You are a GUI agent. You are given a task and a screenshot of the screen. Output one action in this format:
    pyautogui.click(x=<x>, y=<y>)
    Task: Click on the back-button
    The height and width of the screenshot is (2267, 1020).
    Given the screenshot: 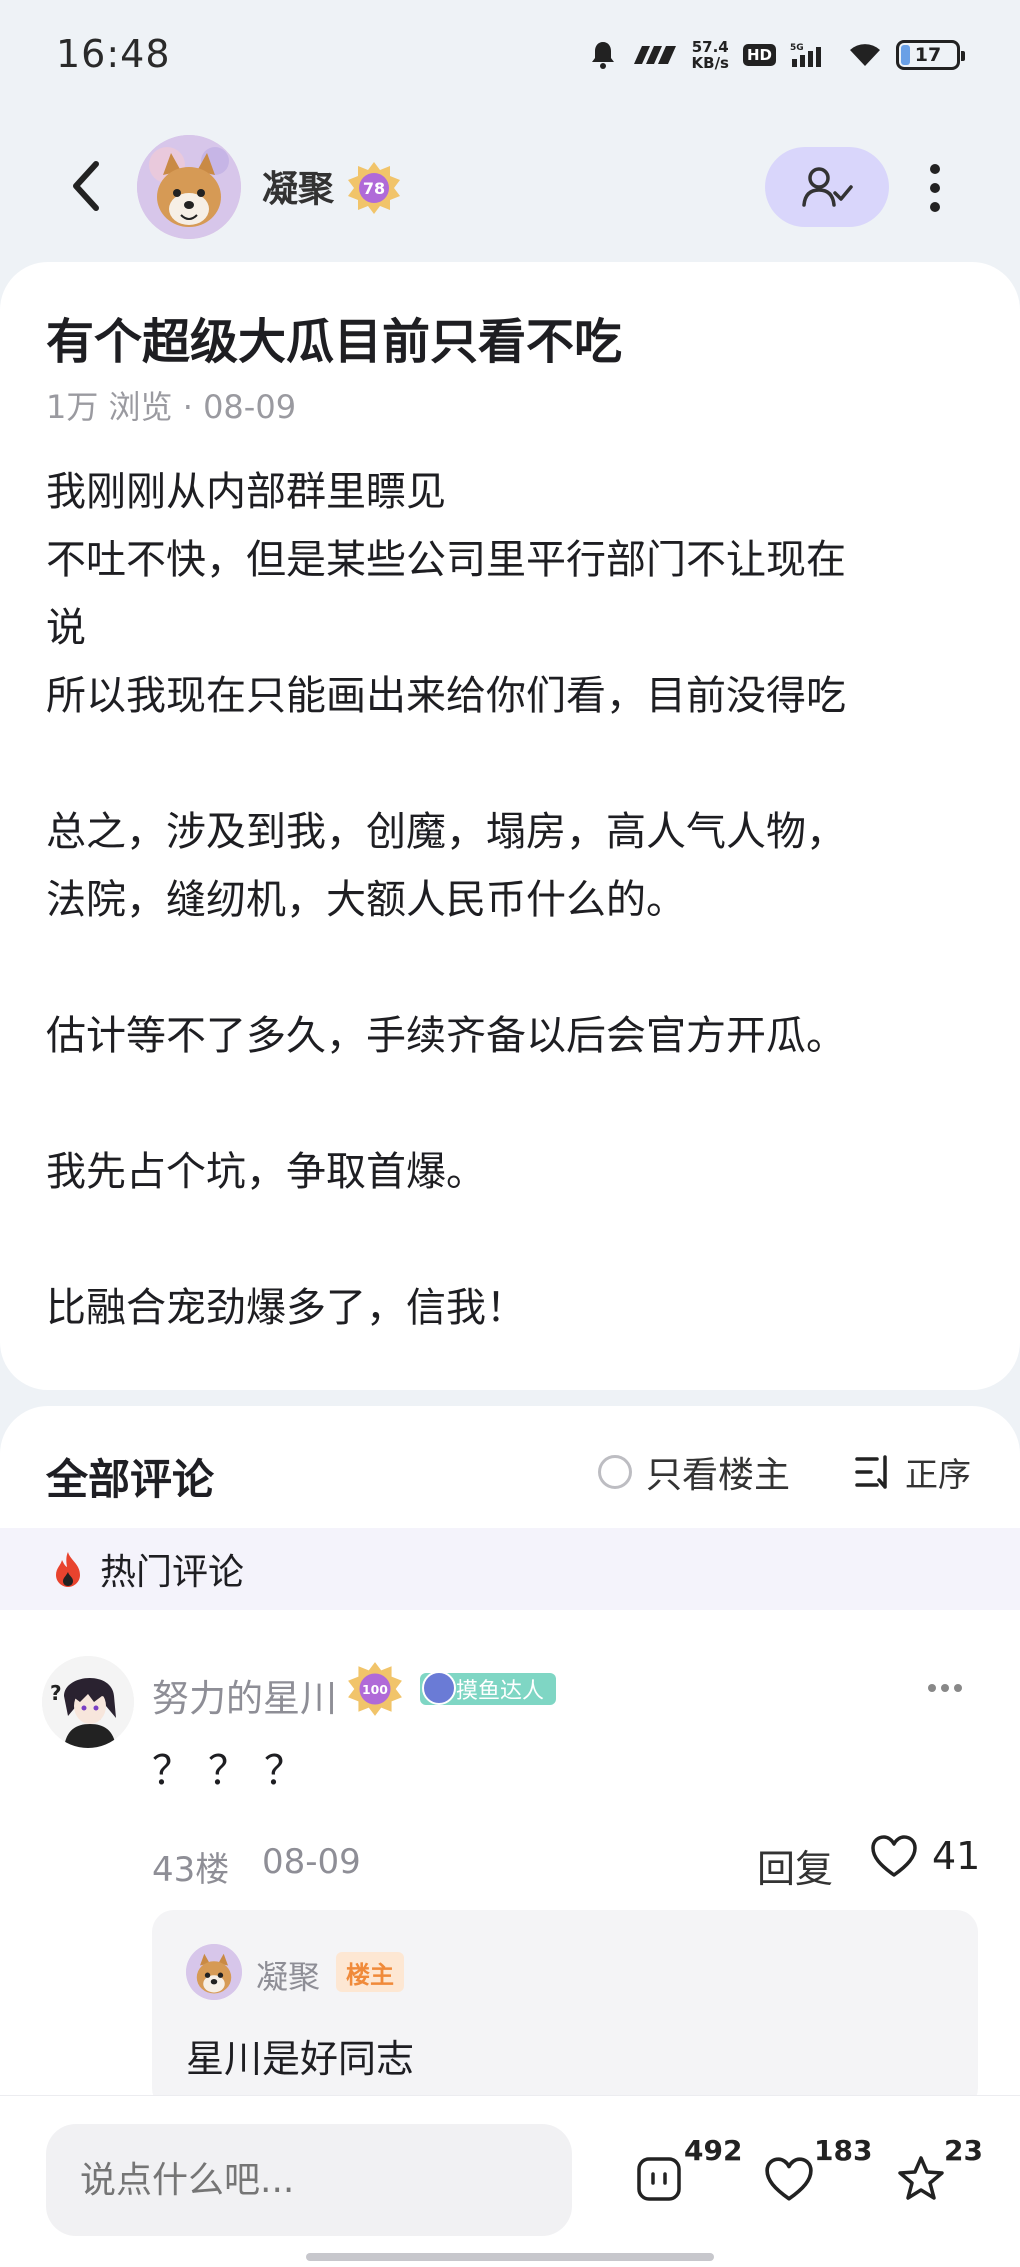 What is the action you would take?
    pyautogui.click(x=88, y=186)
    